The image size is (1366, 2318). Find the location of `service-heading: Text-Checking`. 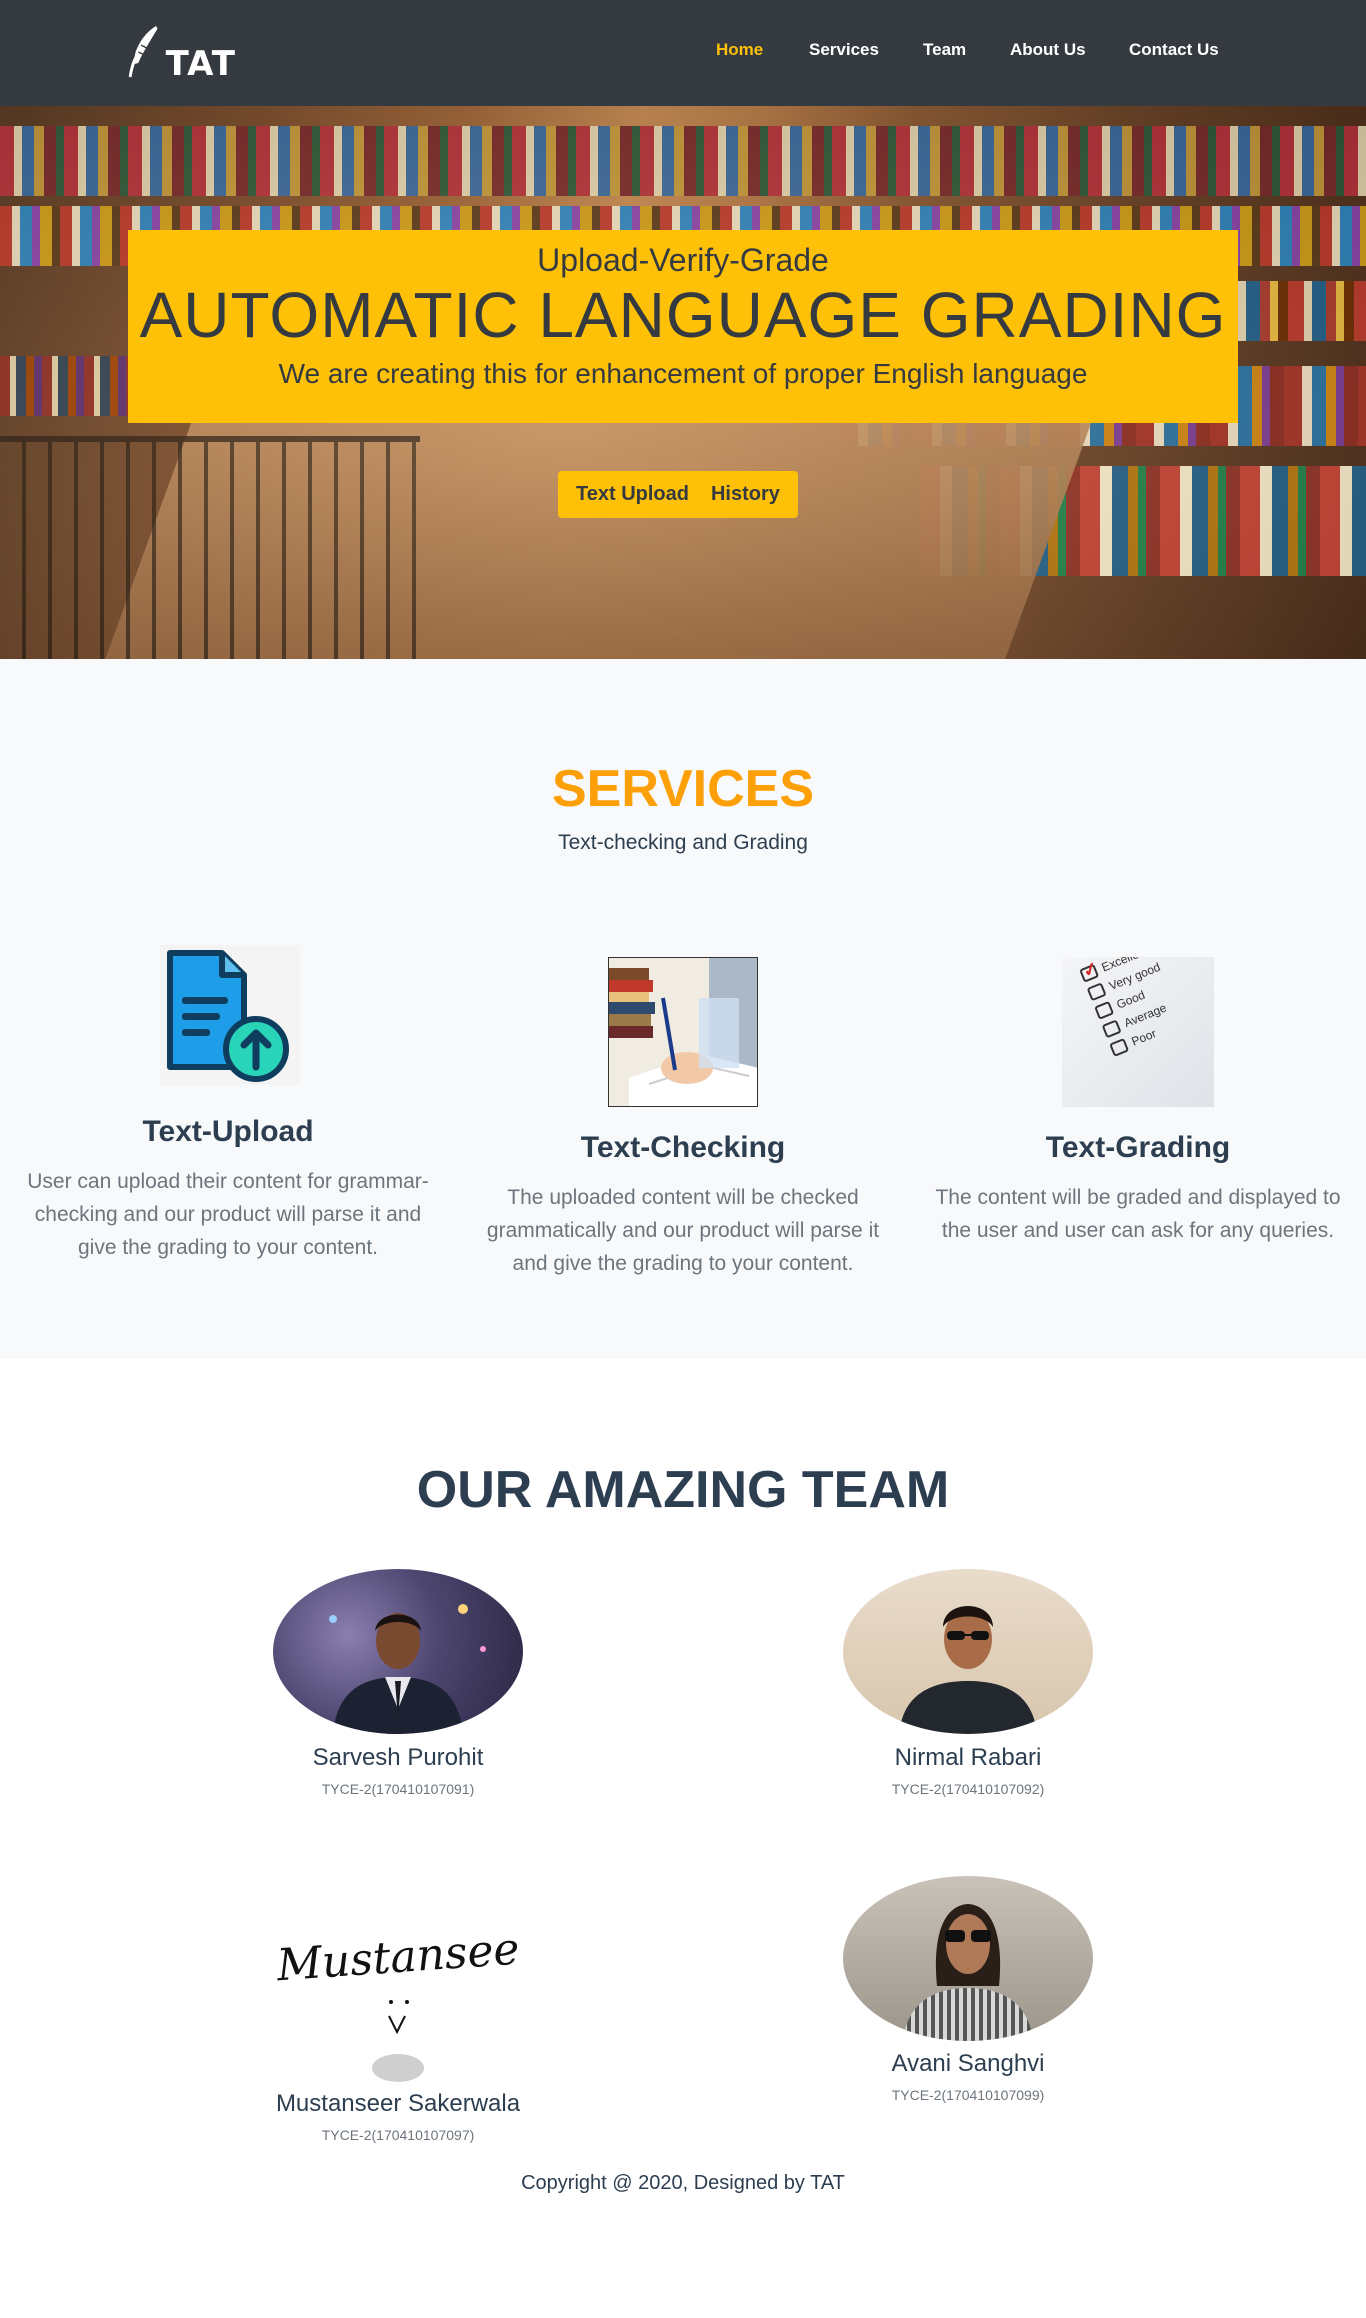

service-heading: Text-Checking is located at coordinates (683, 1147).